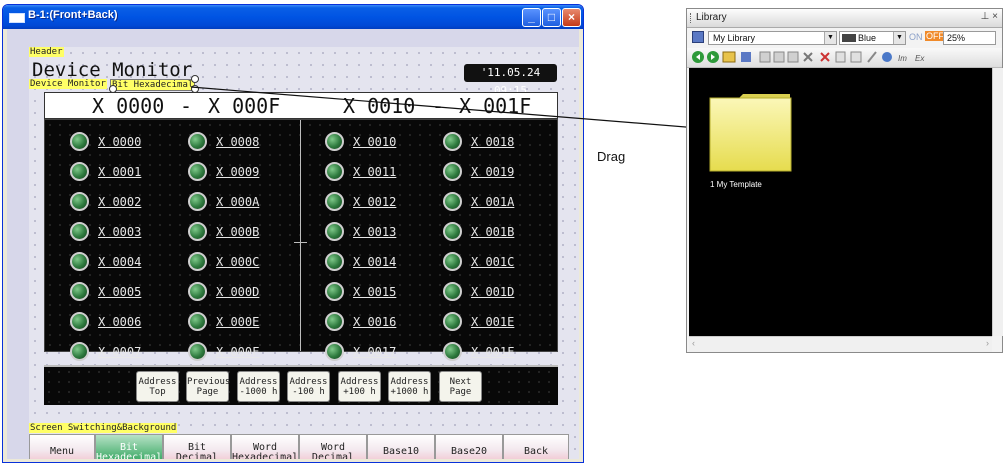  I want to click on drag-label: Drag, so click(611, 156).